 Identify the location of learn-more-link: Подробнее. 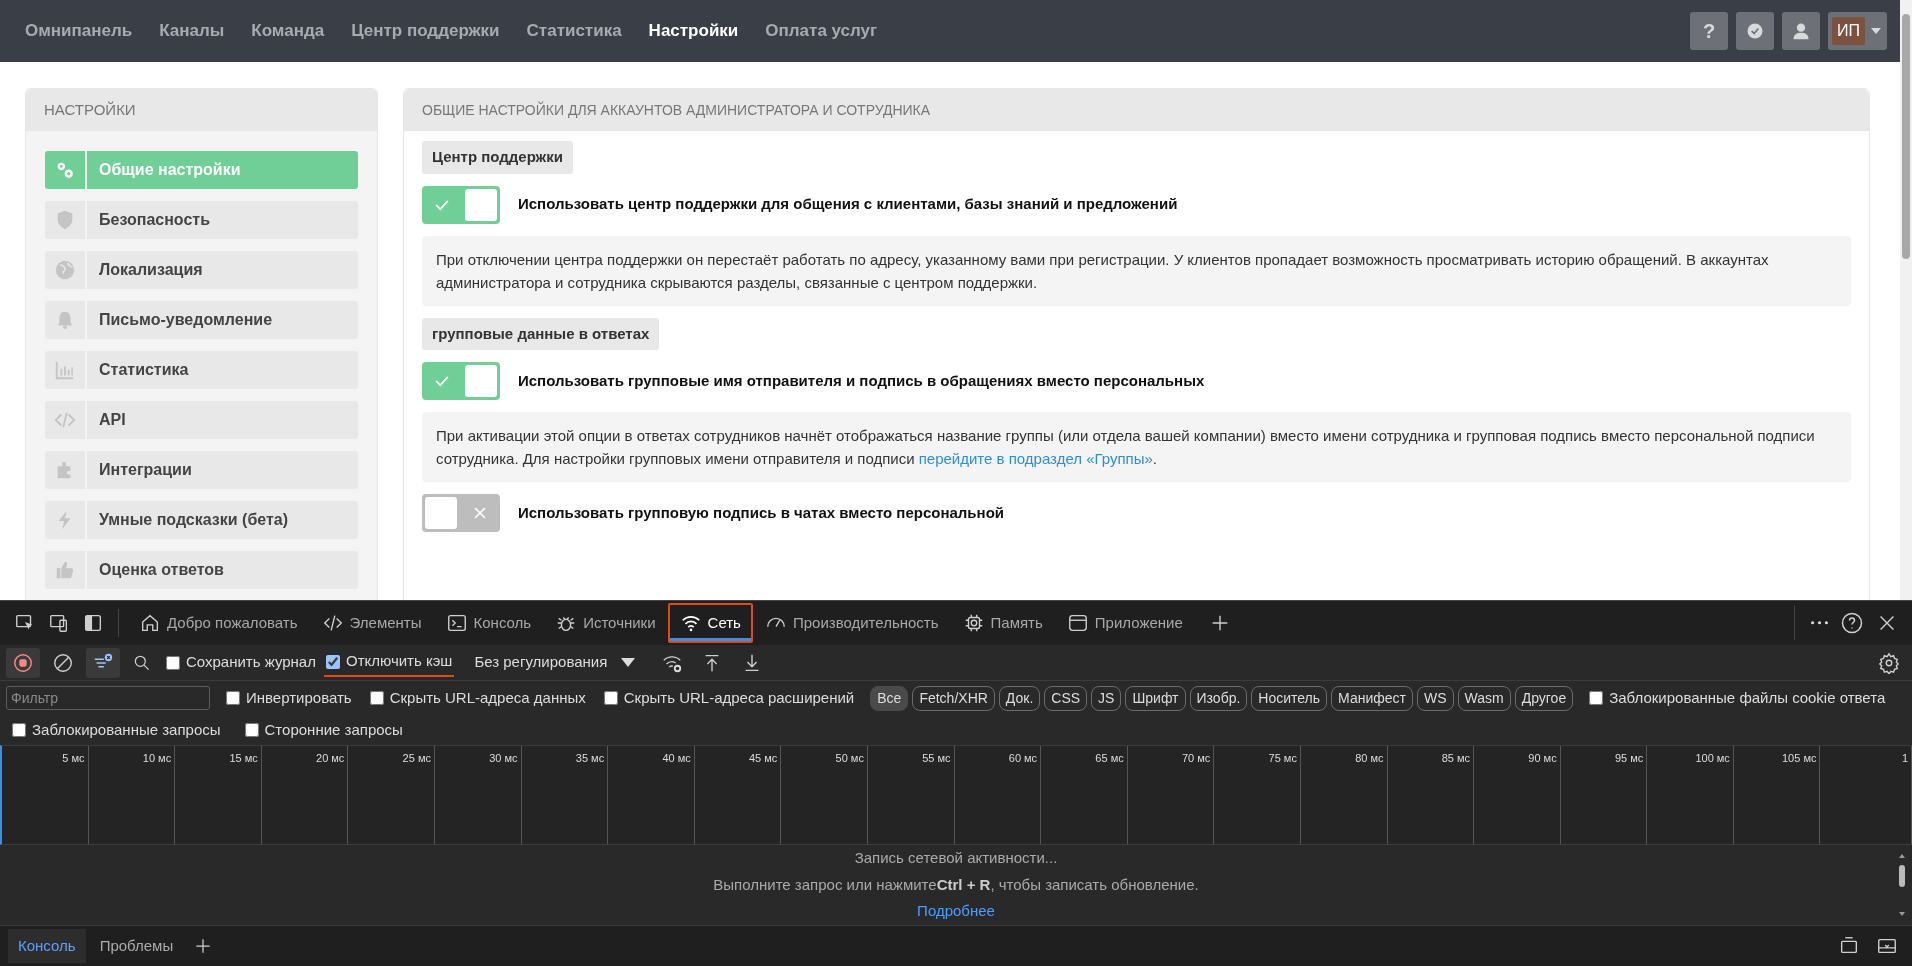
(956, 911).